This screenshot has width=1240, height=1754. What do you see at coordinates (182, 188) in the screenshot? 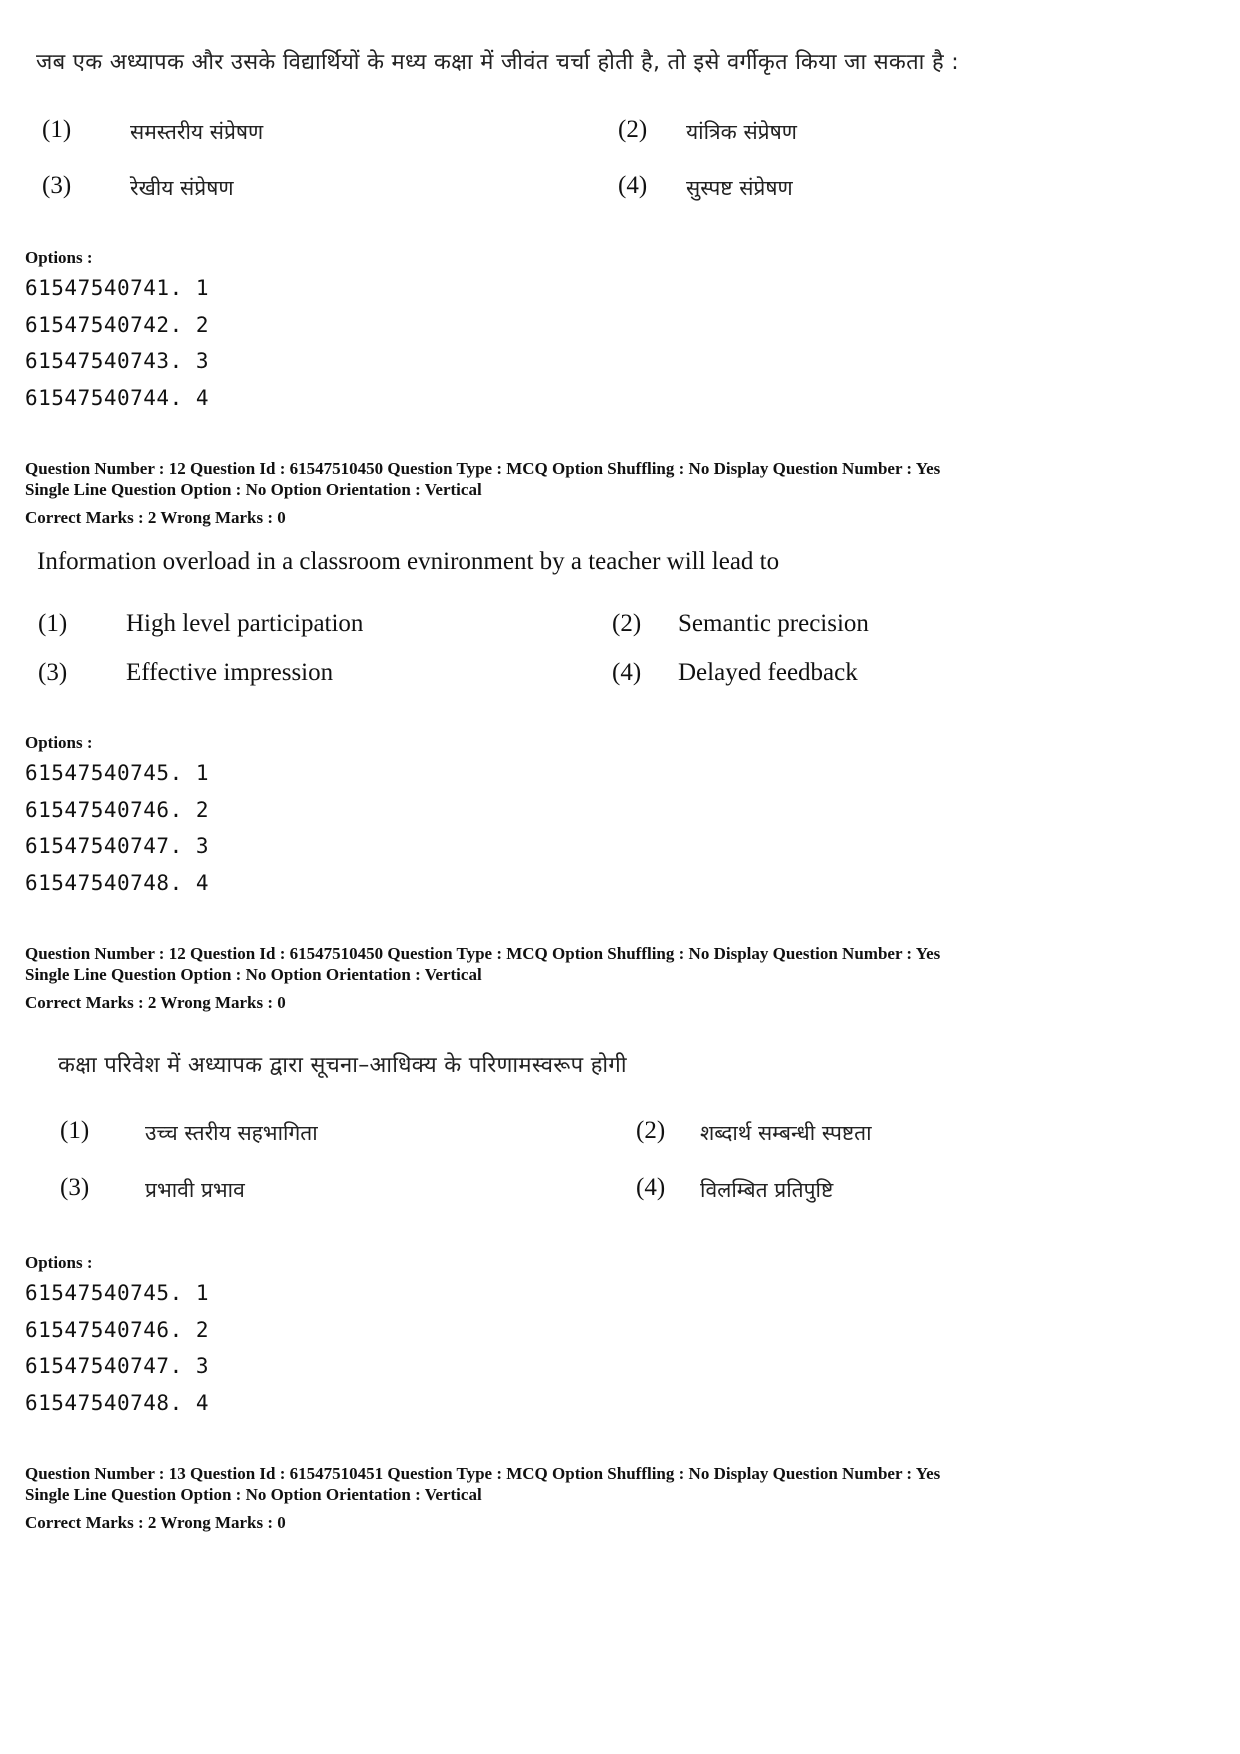
I see `option-text: रेखीय संप्रेषण` at bounding box center [182, 188].